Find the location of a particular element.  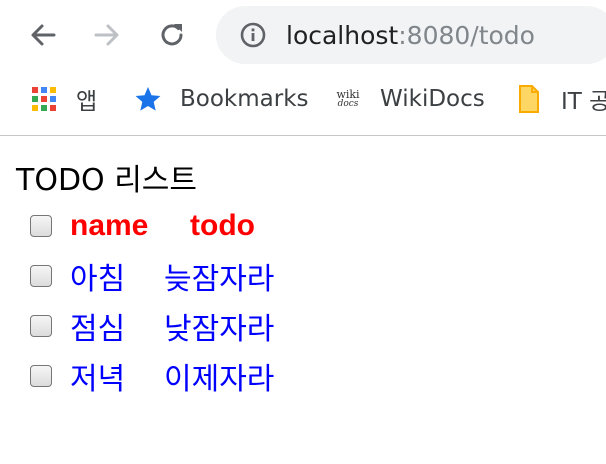

wikidocs-icon-text-bottom: docs is located at coordinates (348, 104).